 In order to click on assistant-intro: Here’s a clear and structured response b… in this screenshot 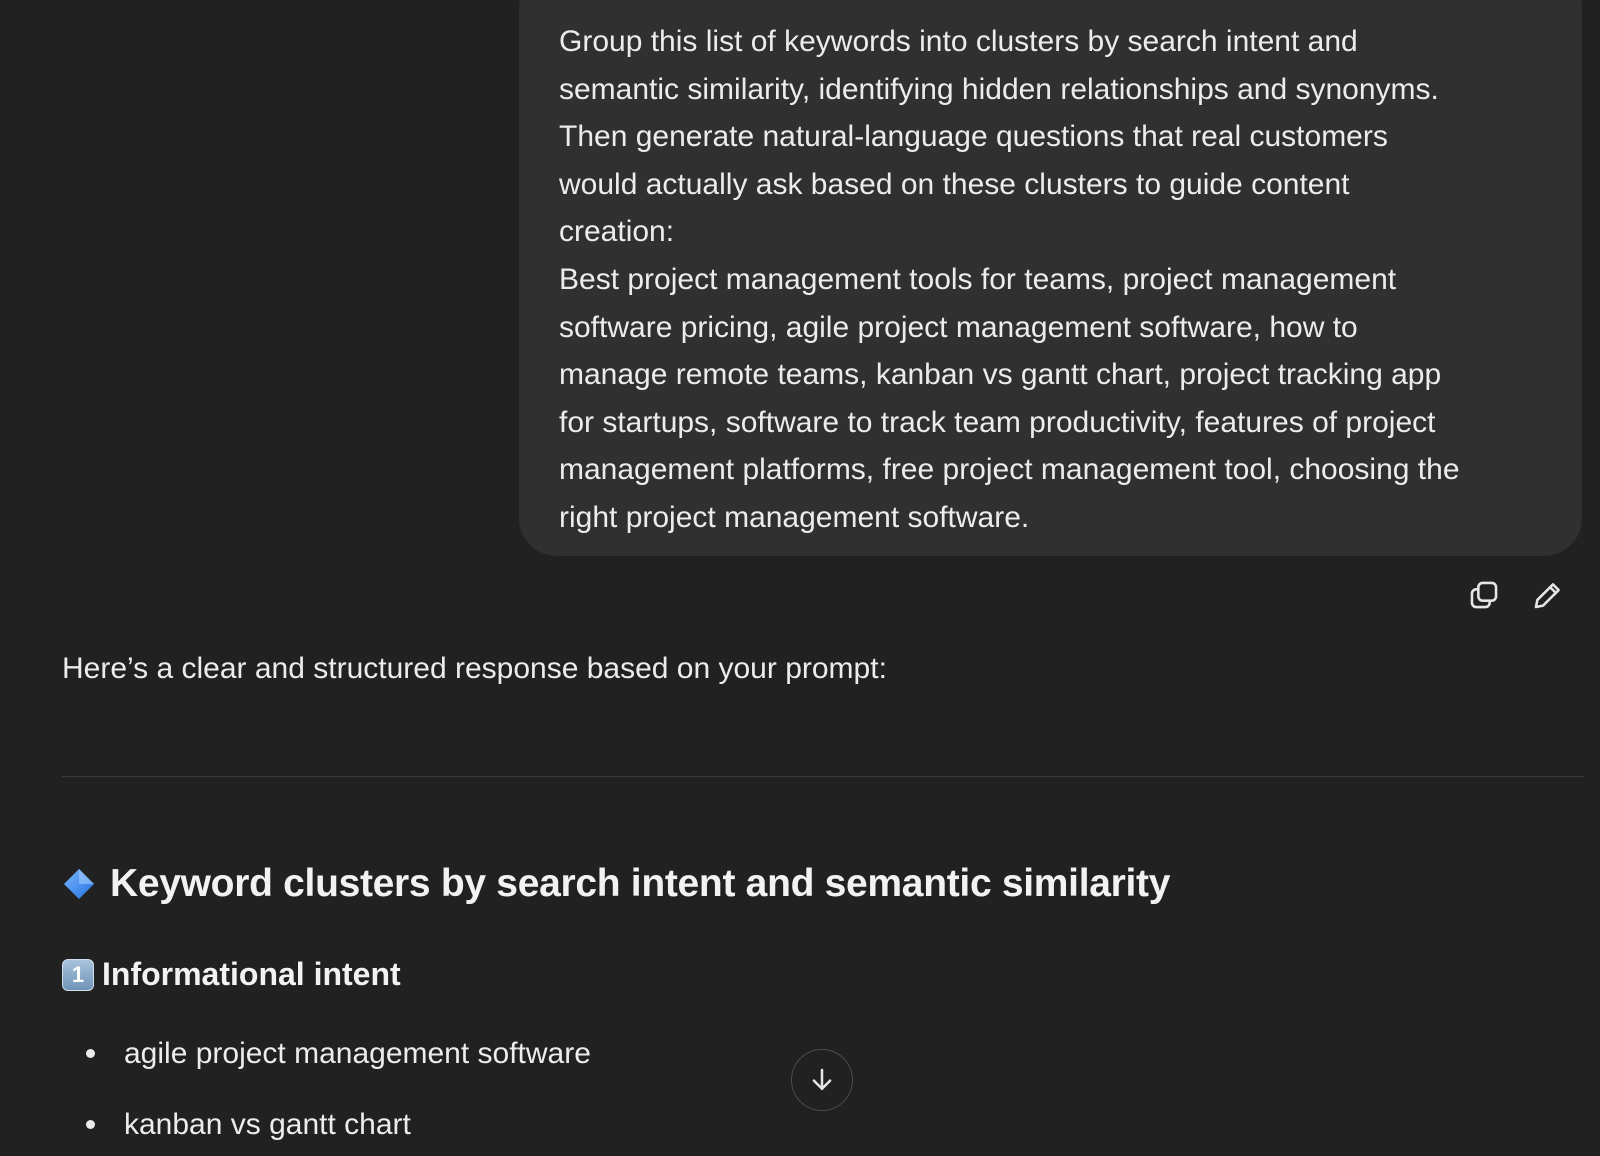, I will do `click(474, 668)`.